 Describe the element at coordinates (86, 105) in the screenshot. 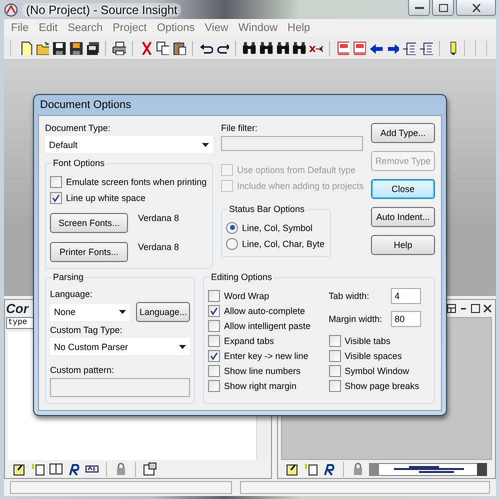

I see `dialog-title: Document Options` at that location.